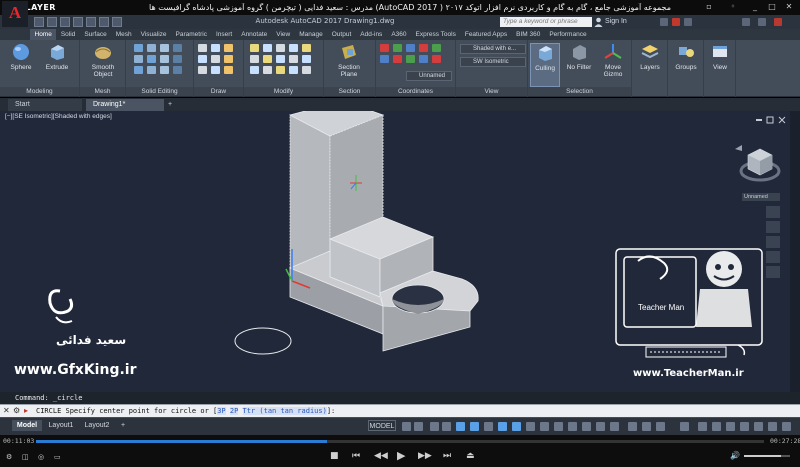  I want to click on quick-properties-icon, so click(730, 426).